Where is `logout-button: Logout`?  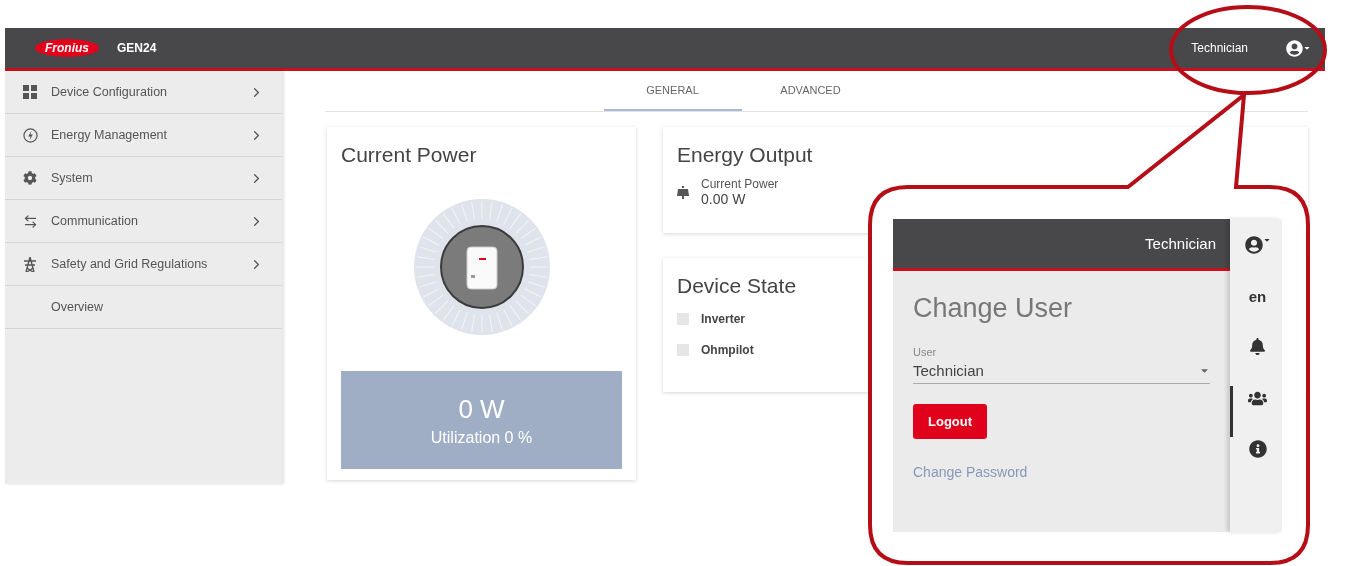 logout-button: Logout is located at coordinates (950, 421).